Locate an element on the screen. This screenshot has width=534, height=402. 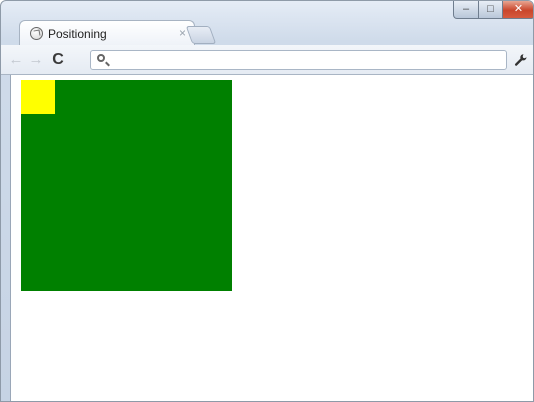
globe-icon is located at coordinates (36, 33).